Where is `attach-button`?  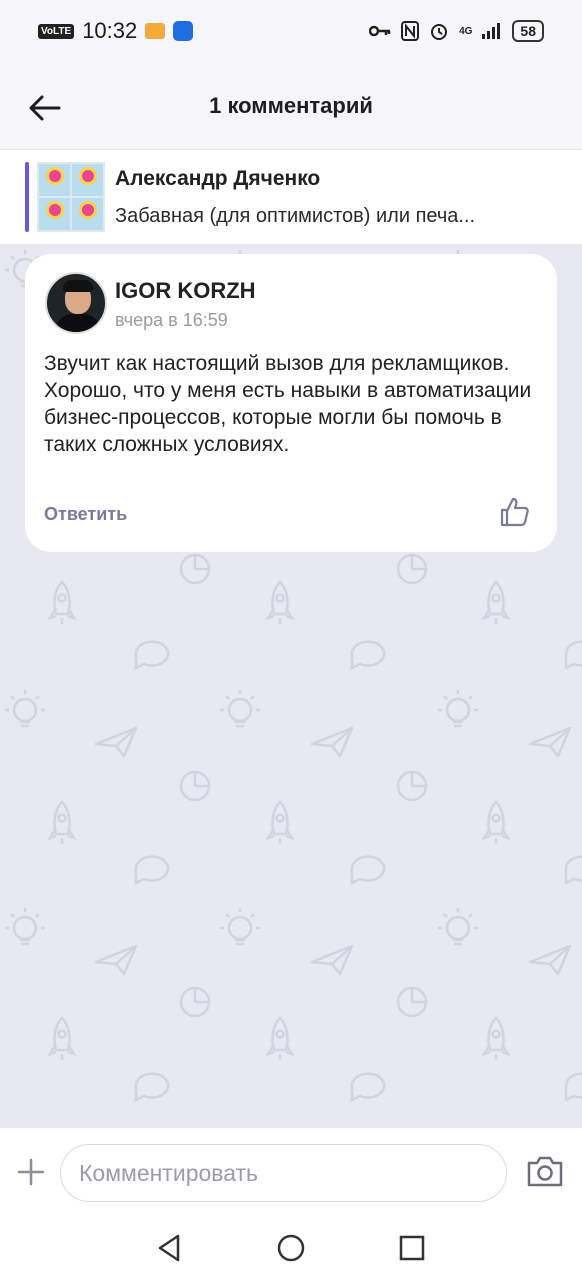
attach-button is located at coordinates (31, 1172).